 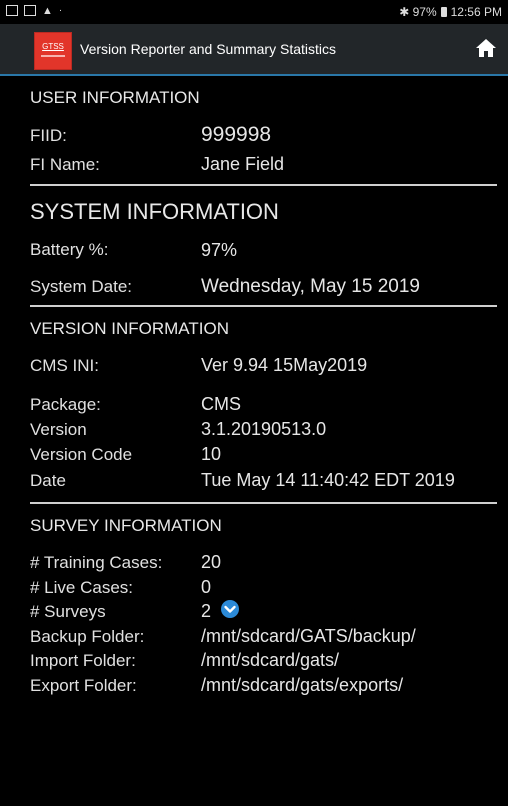 What do you see at coordinates (69, 249) in the screenshot?
I see `battery-label: Battery %:` at bounding box center [69, 249].